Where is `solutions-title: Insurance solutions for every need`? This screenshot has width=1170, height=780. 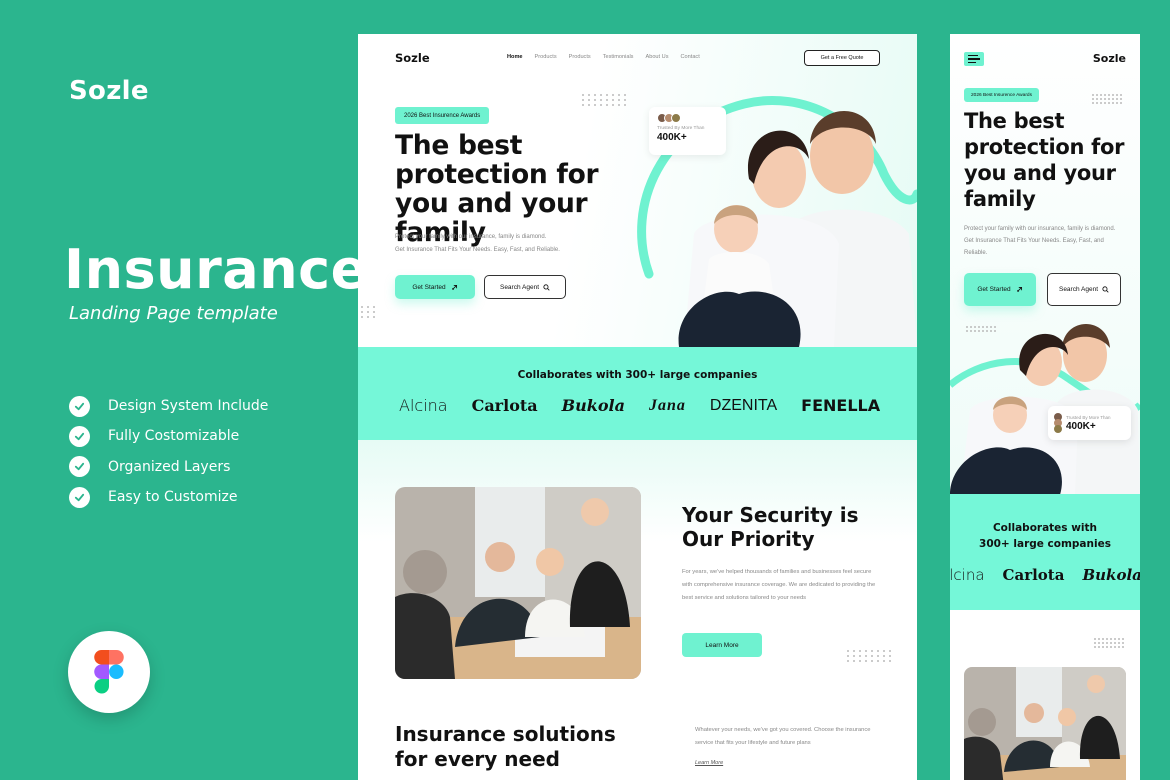 solutions-title: Insurance solutions for every need is located at coordinates (505, 746).